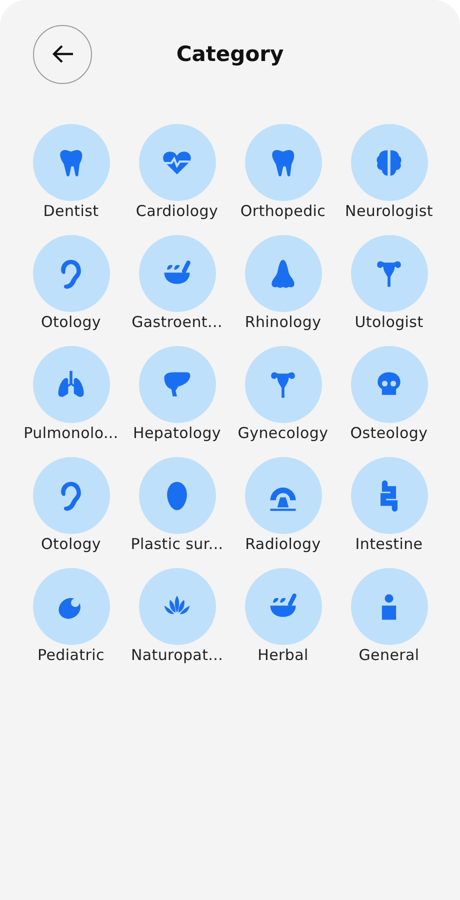 This screenshot has width=460, height=900. Describe the element at coordinates (389, 544) in the screenshot. I see `category-label: Intestine` at that location.